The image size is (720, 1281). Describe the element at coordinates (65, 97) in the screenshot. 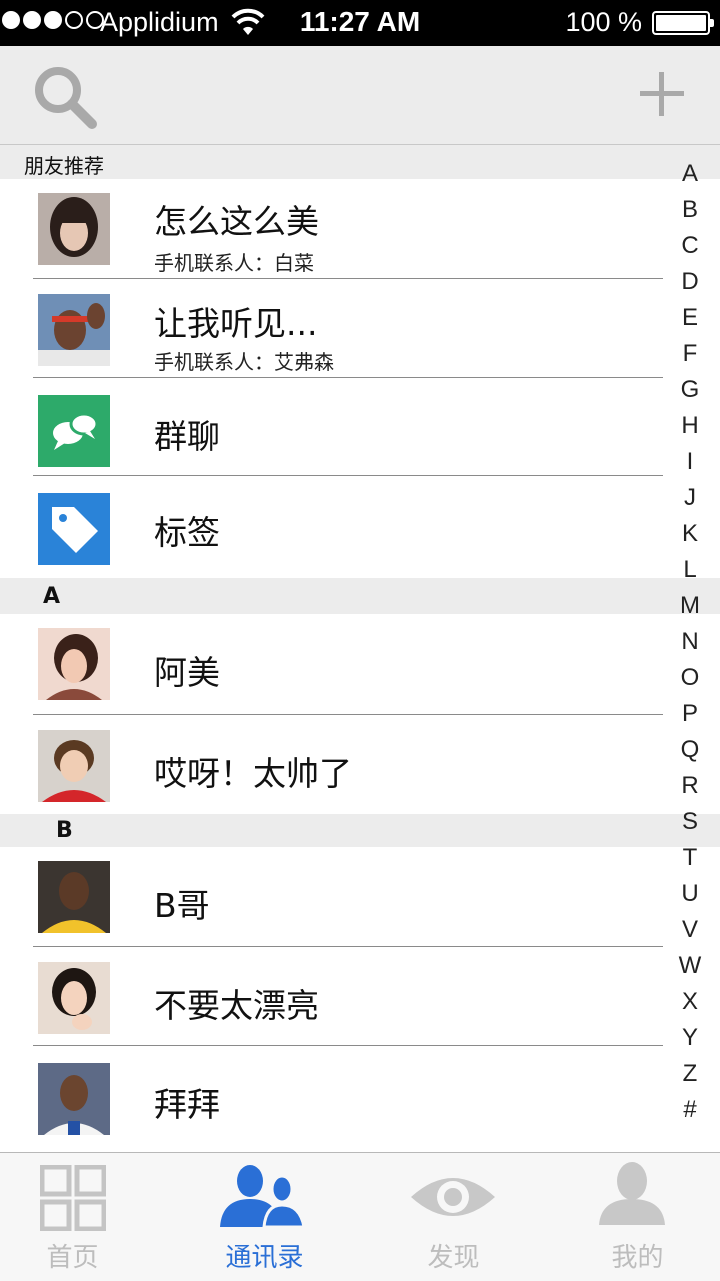

I see `search-icon` at that location.